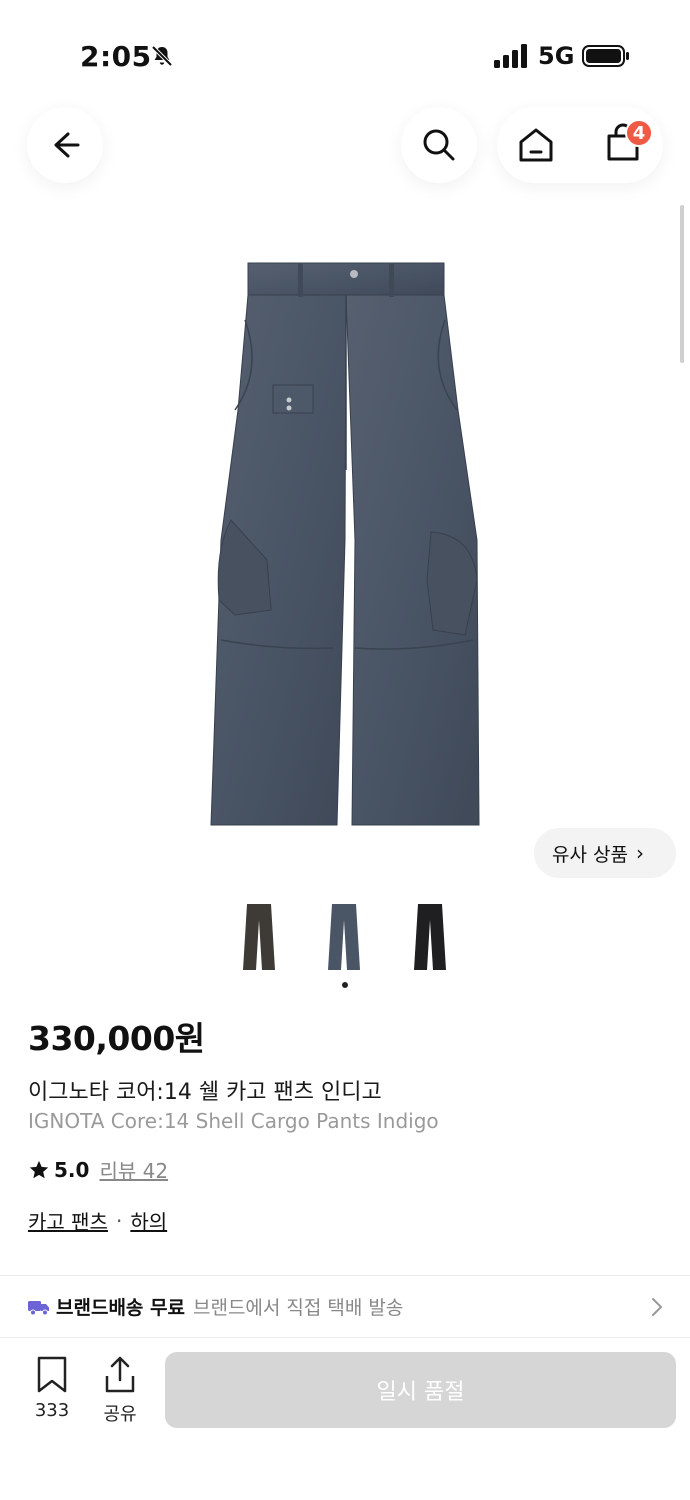 The image size is (690, 1500). Describe the element at coordinates (116, 1038) in the screenshot. I see `product-price: 330,000원` at that location.